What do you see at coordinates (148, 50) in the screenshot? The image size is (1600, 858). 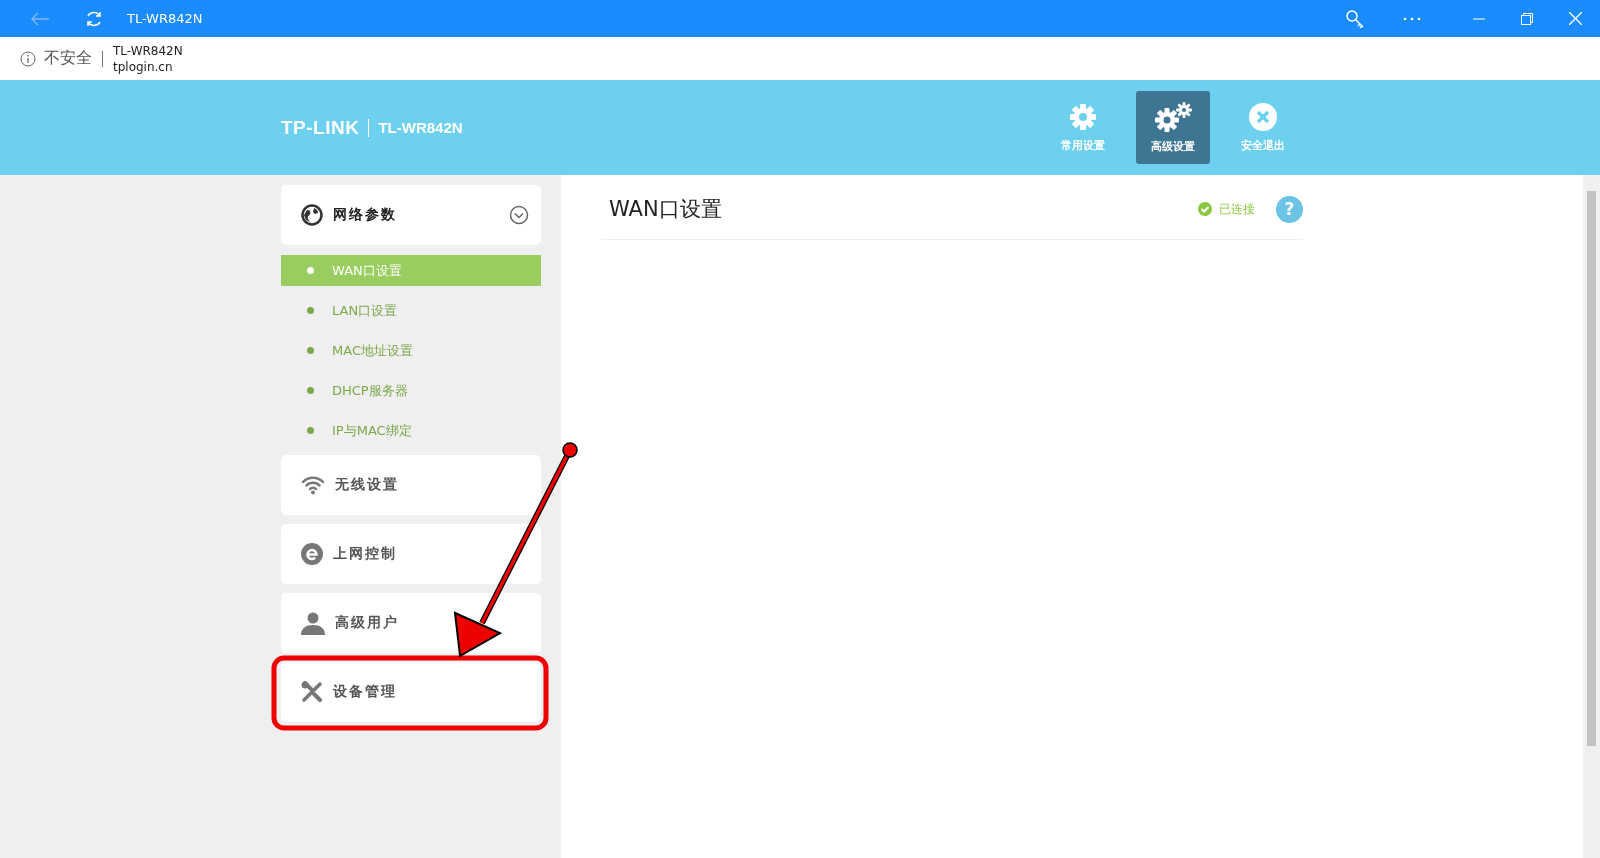 I see `site-title: TL-WR842N` at bounding box center [148, 50].